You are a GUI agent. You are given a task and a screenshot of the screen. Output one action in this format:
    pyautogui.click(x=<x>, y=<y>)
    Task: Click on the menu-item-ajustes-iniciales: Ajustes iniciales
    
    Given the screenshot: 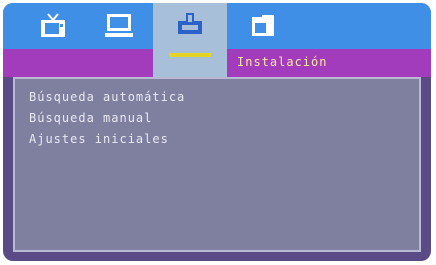 What is the action you would take?
    pyautogui.click(x=107, y=139)
    